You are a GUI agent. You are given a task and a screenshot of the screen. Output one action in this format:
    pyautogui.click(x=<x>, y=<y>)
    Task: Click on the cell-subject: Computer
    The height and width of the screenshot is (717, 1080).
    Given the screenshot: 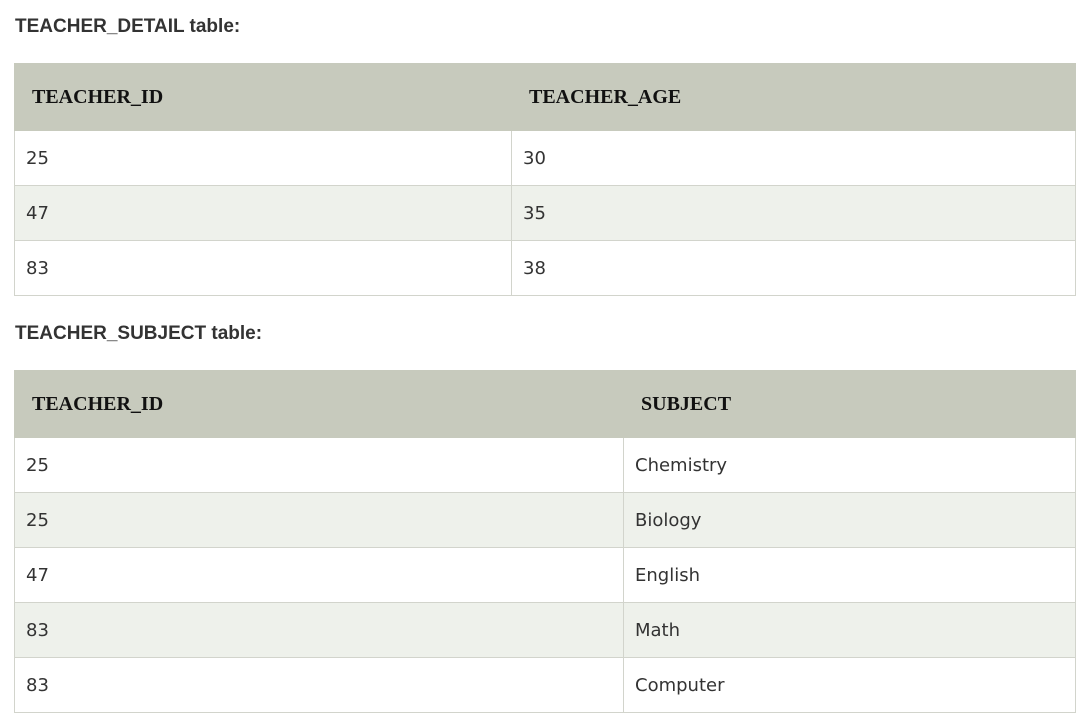 What is the action you would take?
    pyautogui.click(x=849, y=685)
    